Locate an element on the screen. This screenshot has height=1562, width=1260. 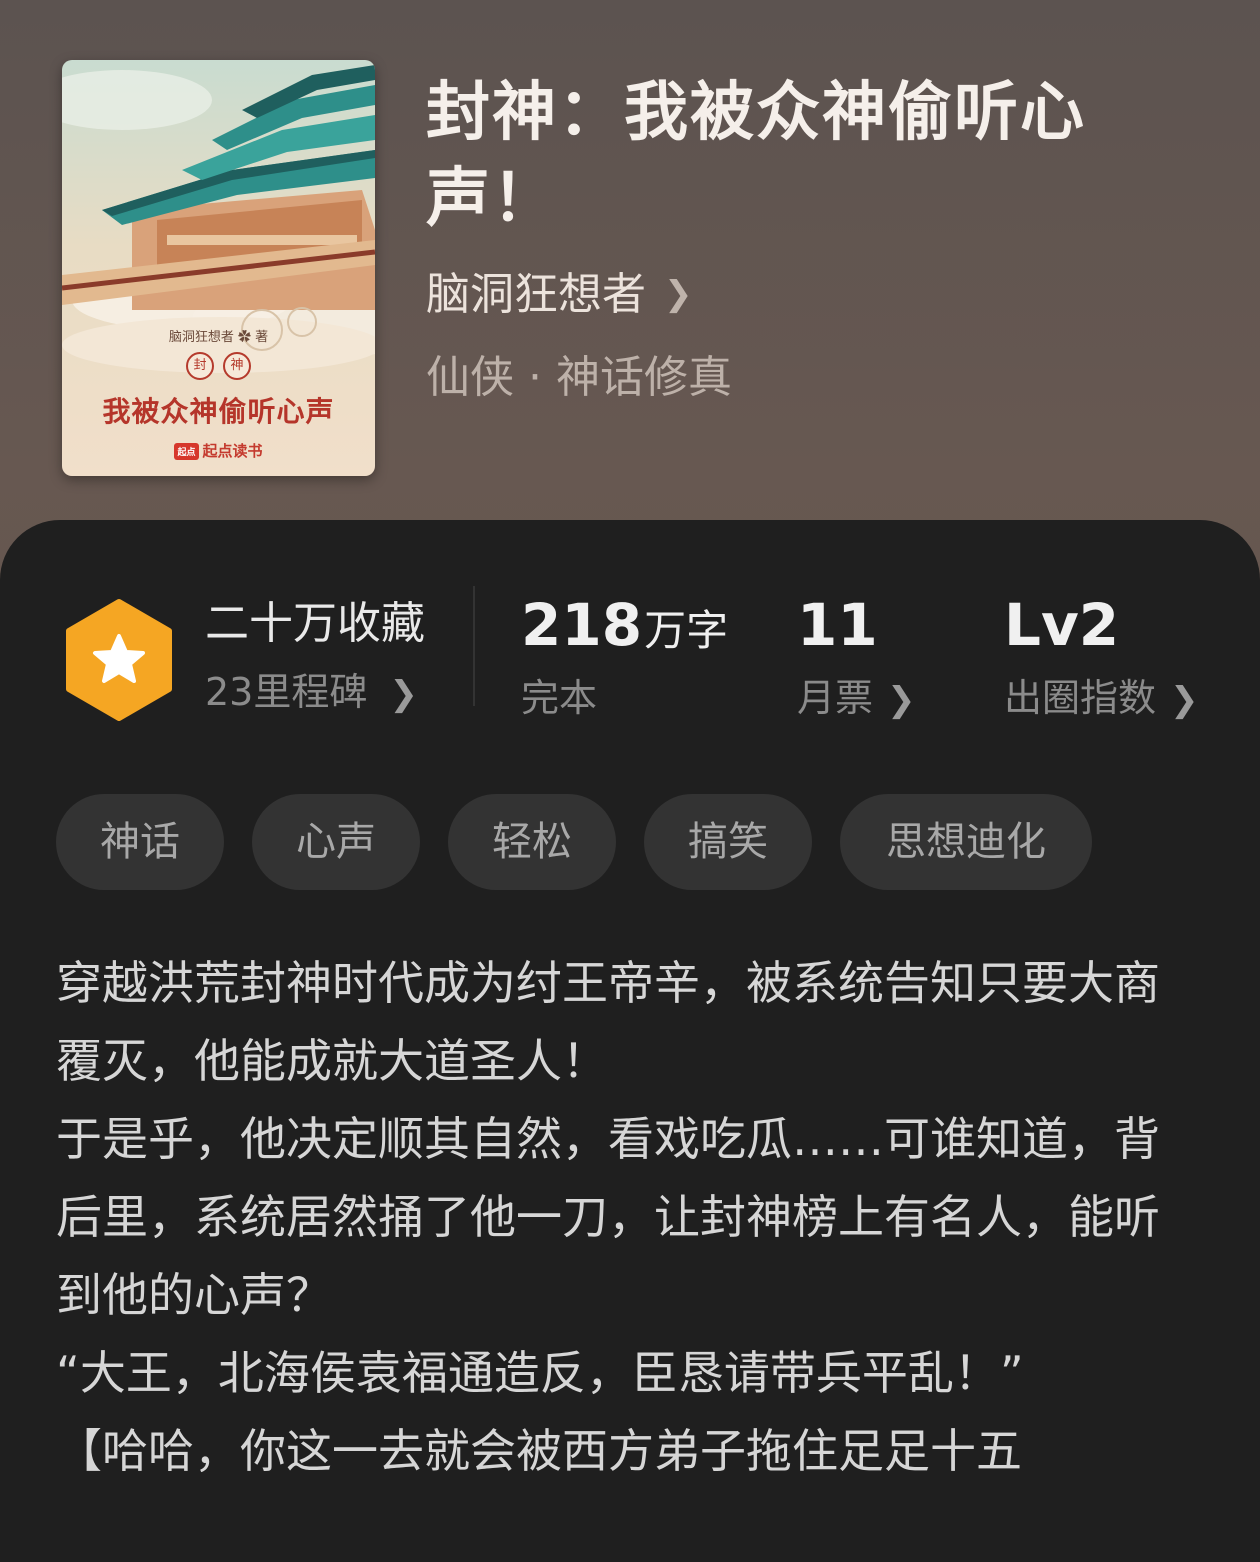
description-paragraph: “大王，北海侯袁福通造反，臣恳请带兵平乱！” is located at coordinates (540, 1373).